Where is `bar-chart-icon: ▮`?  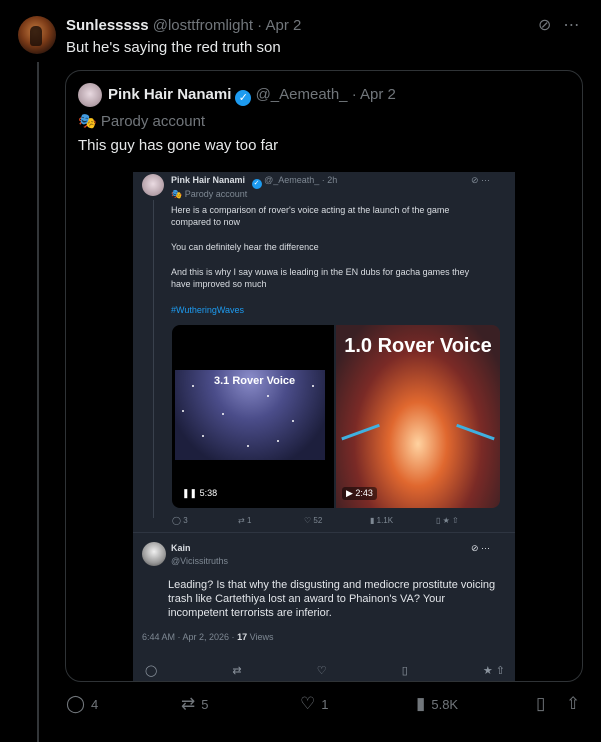
bar-chart-icon: ▮ is located at coordinates (421, 703).